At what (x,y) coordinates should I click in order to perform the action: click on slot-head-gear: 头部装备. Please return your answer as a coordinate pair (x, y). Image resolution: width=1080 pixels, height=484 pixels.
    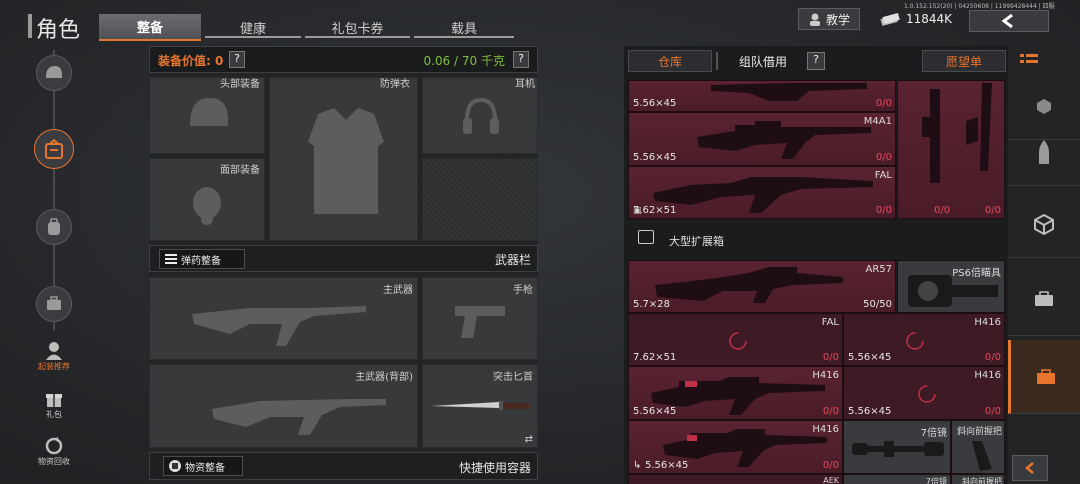
    Looking at the image, I should click on (207, 115).